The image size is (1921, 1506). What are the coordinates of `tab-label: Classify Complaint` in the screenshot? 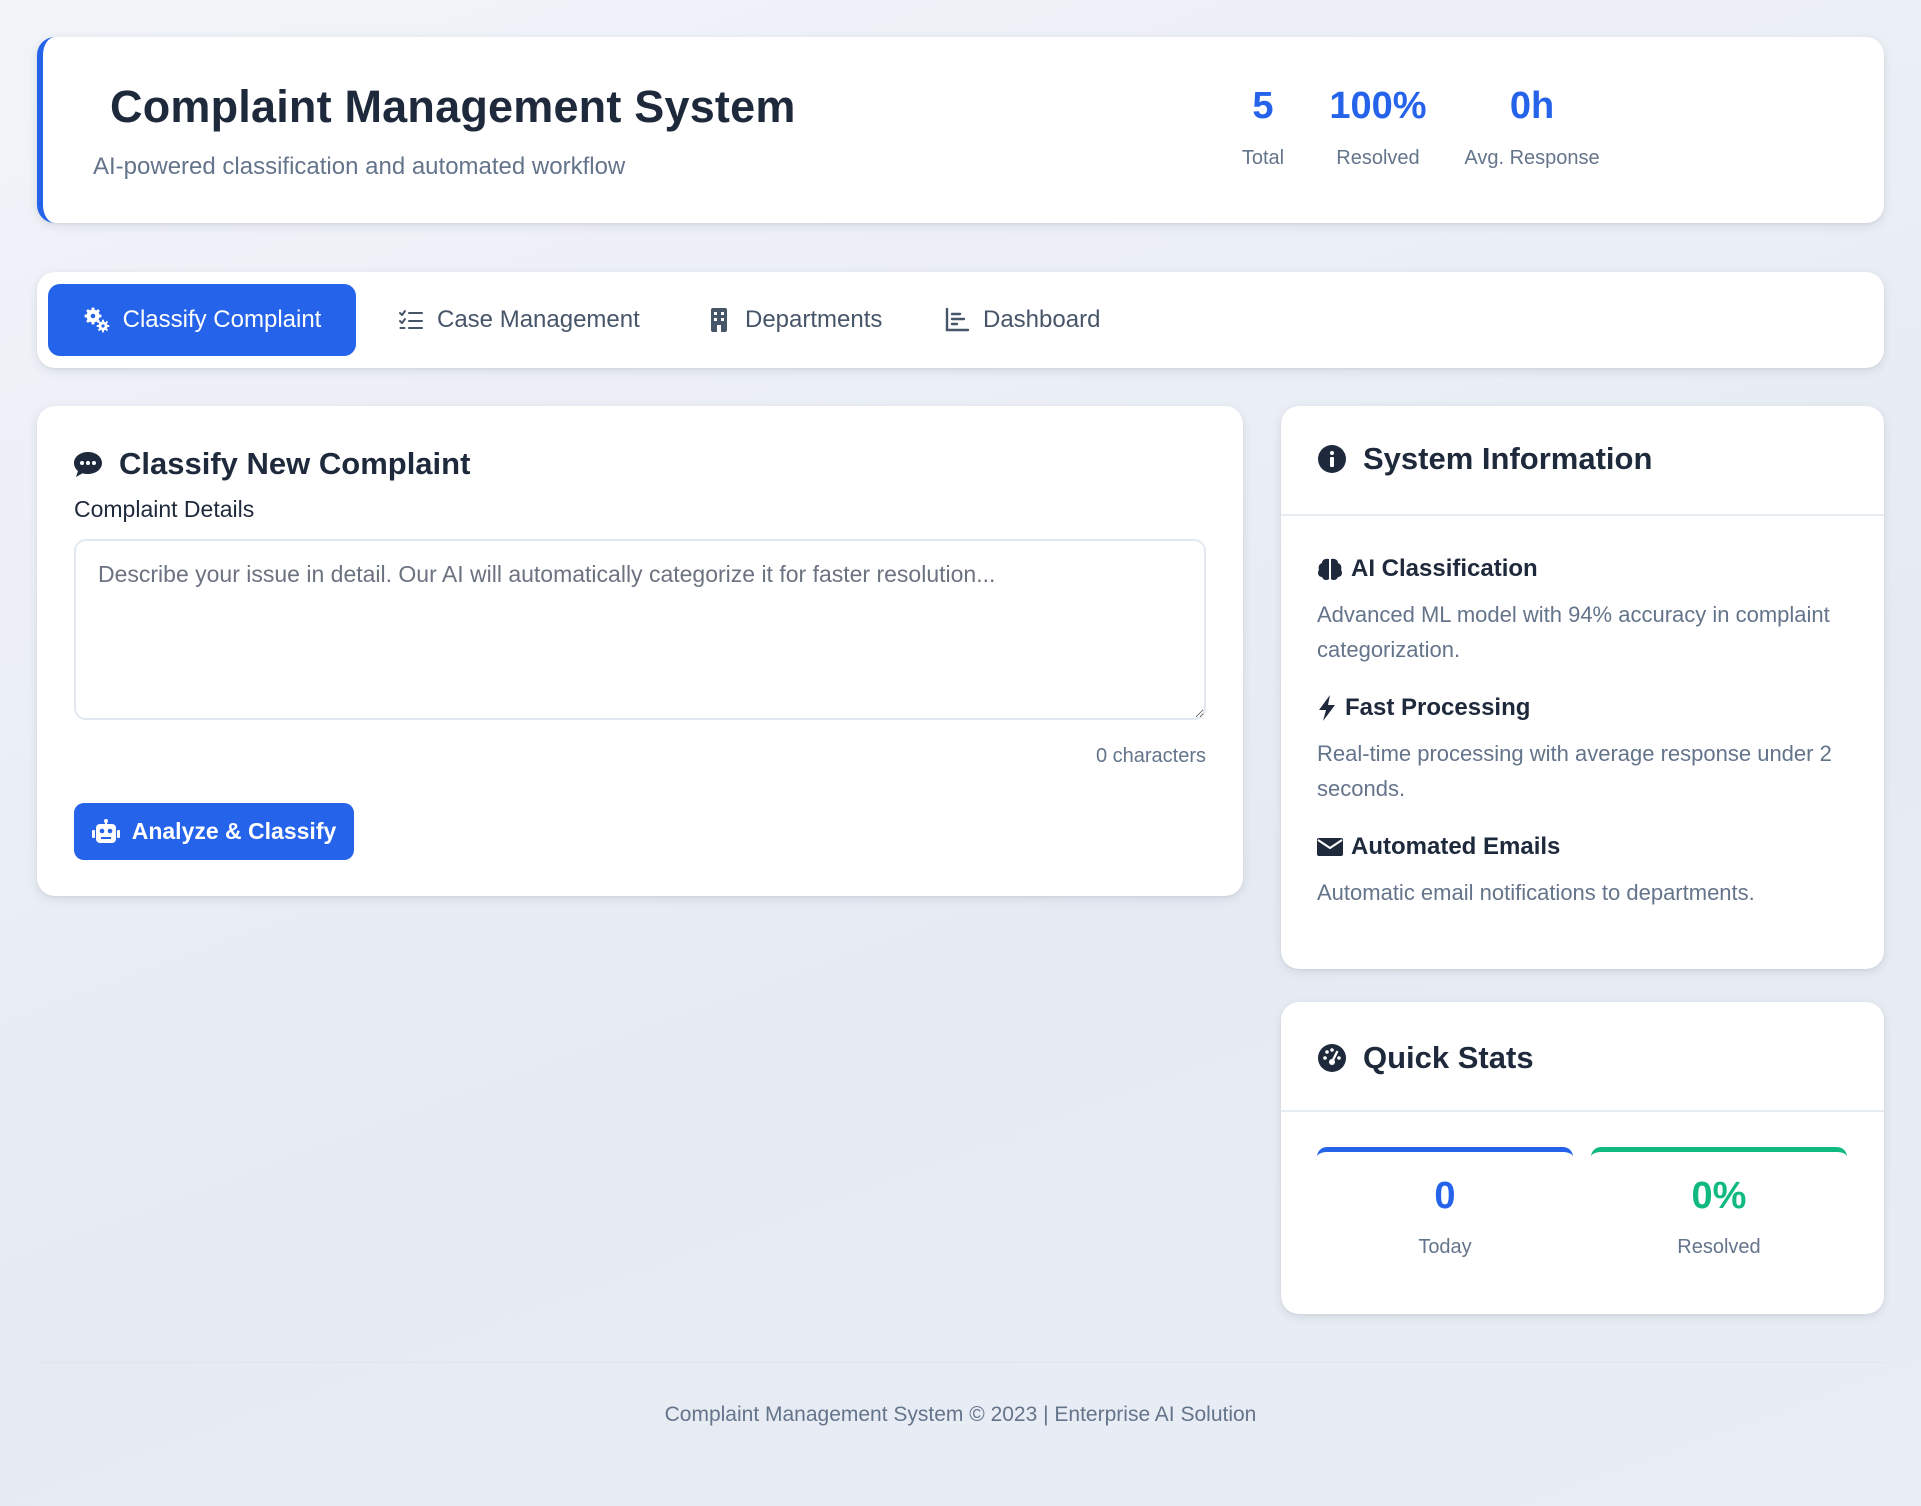 It's located at (222, 319).